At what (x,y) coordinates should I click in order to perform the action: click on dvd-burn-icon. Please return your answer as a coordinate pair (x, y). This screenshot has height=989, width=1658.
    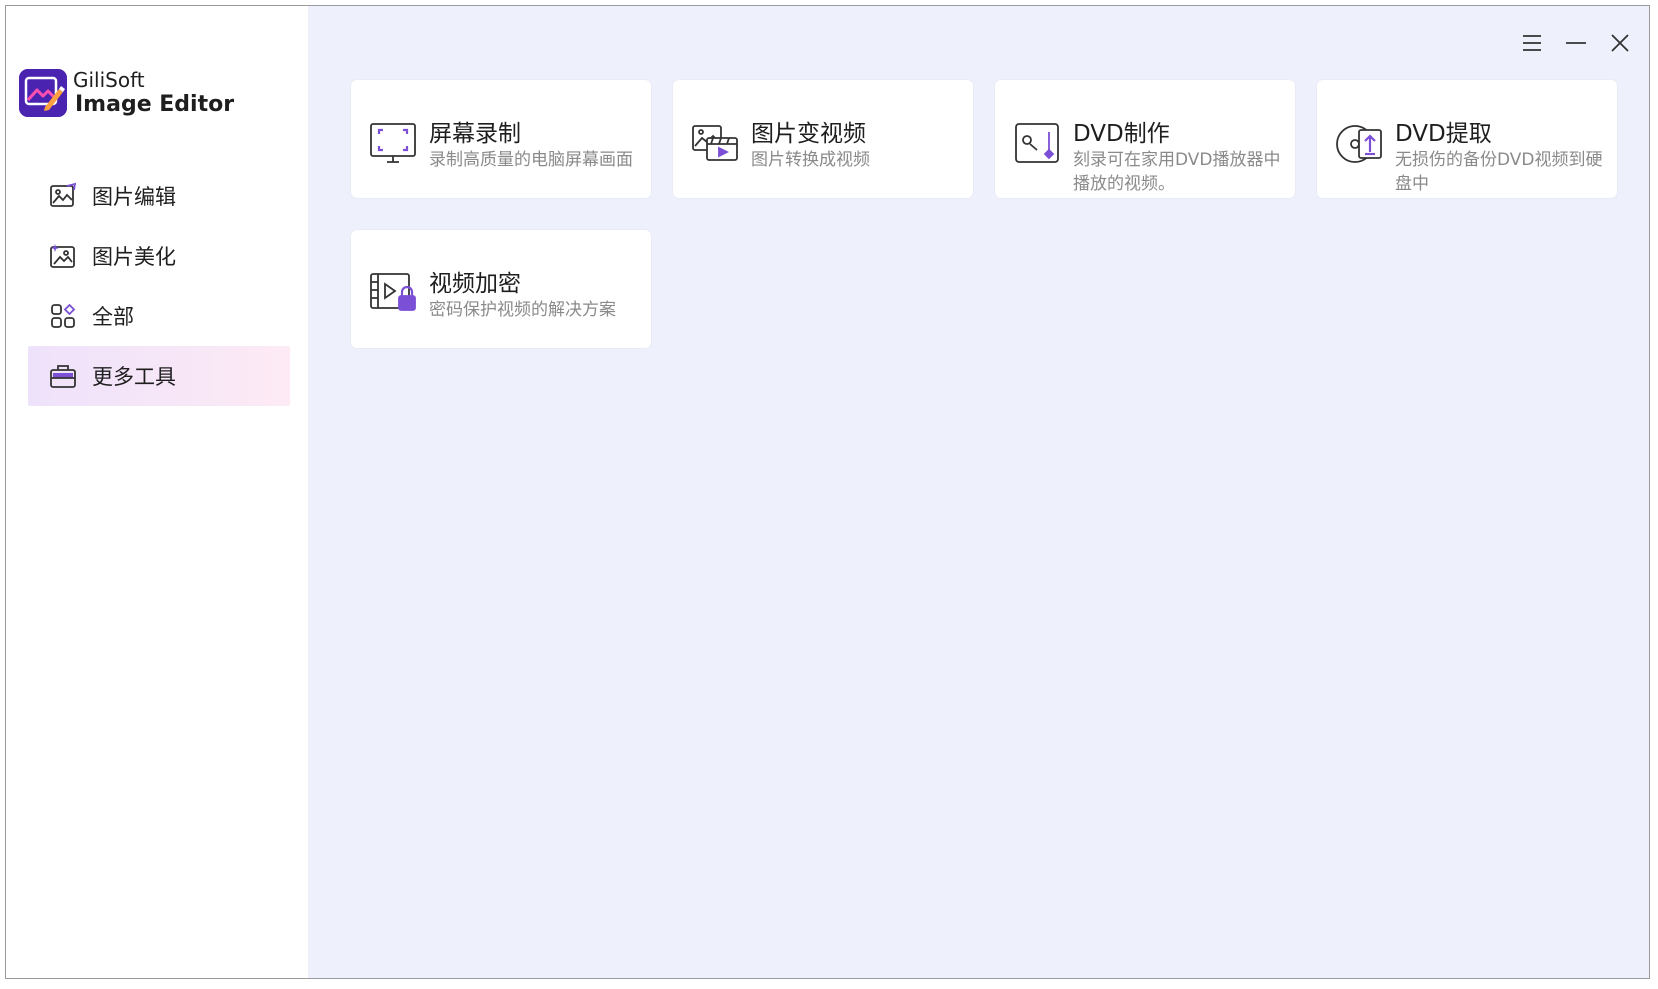
    Looking at the image, I should click on (1037, 144).